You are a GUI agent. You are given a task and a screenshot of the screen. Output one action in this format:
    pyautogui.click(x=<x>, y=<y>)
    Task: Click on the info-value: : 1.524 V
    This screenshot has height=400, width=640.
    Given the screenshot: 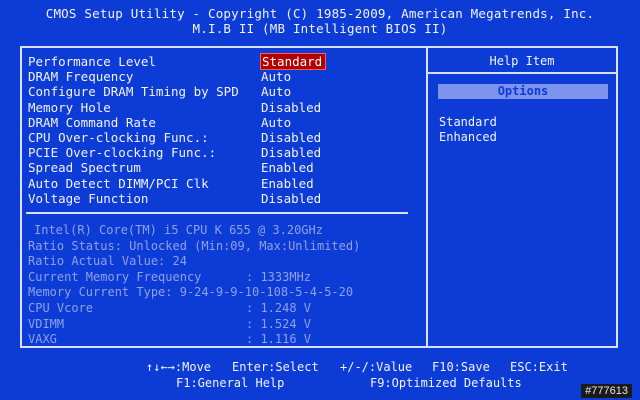 What is the action you would take?
    pyautogui.click(x=279, y=323)
    